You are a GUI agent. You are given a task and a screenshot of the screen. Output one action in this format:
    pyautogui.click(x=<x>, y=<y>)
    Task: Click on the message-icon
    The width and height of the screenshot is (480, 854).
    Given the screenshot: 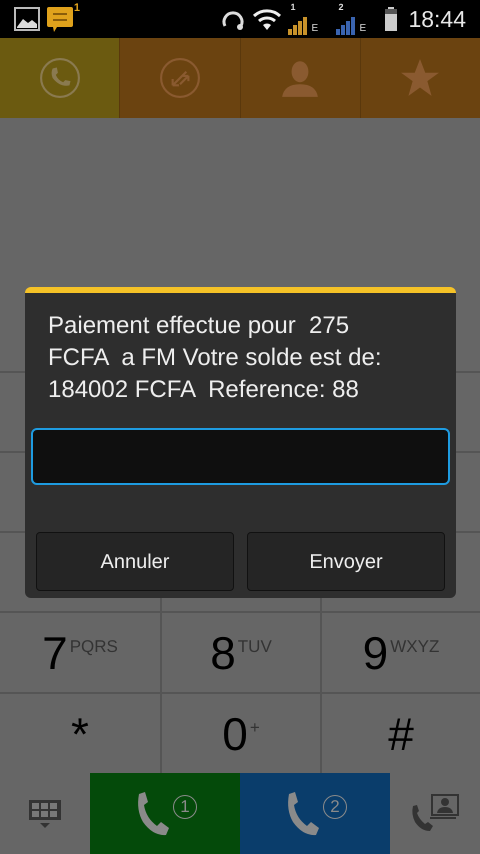 What is the action you would take?
    pyautogui.click(x=60, y=19)
    